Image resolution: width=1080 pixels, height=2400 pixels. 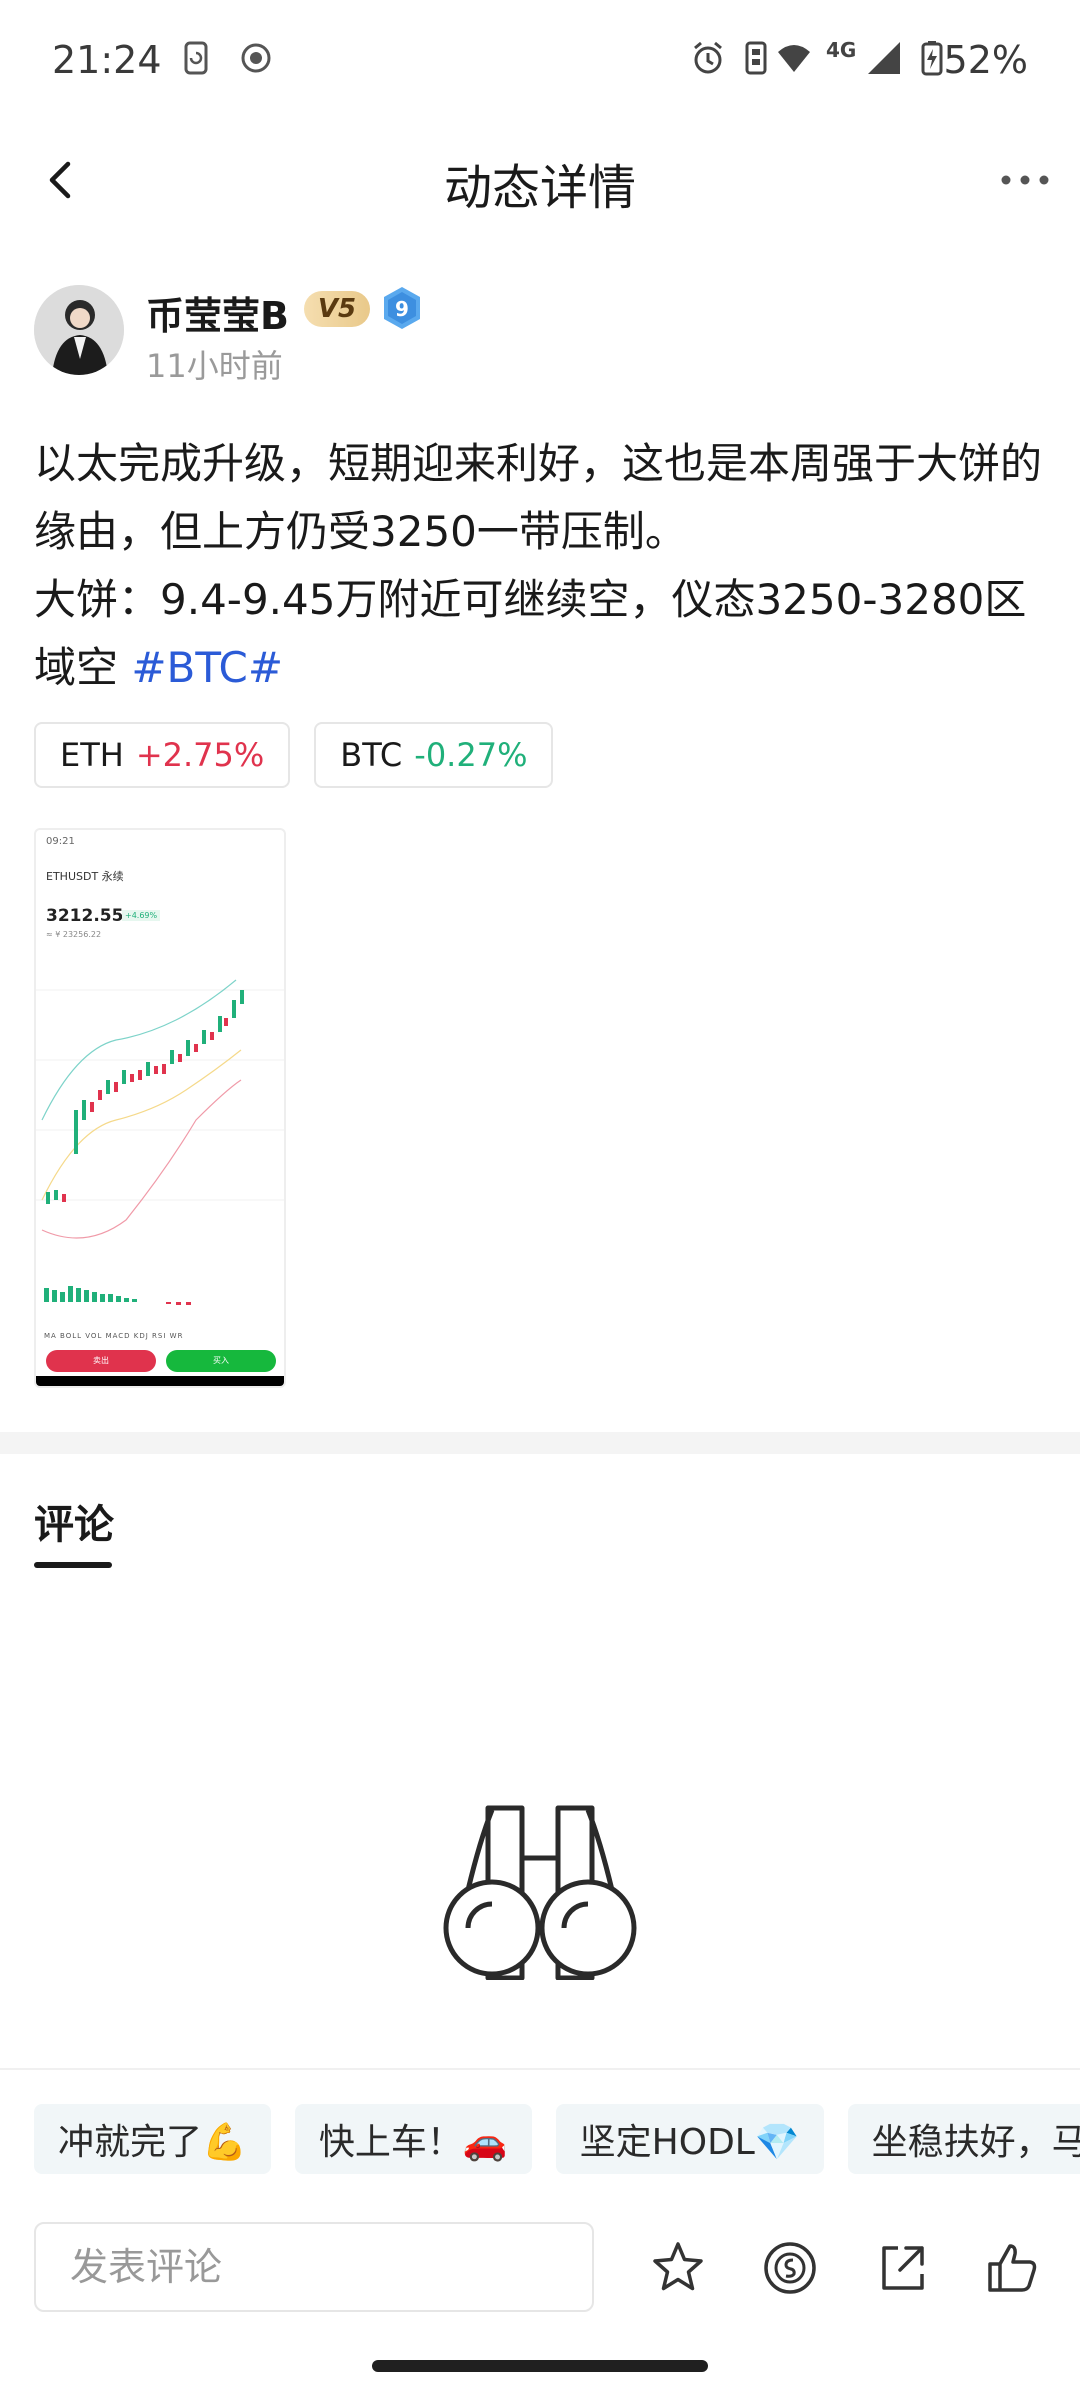 What do you see at coordinates (884, 58) in the screenshot?
I see `signal-icon` at bounding box center [884, 58].